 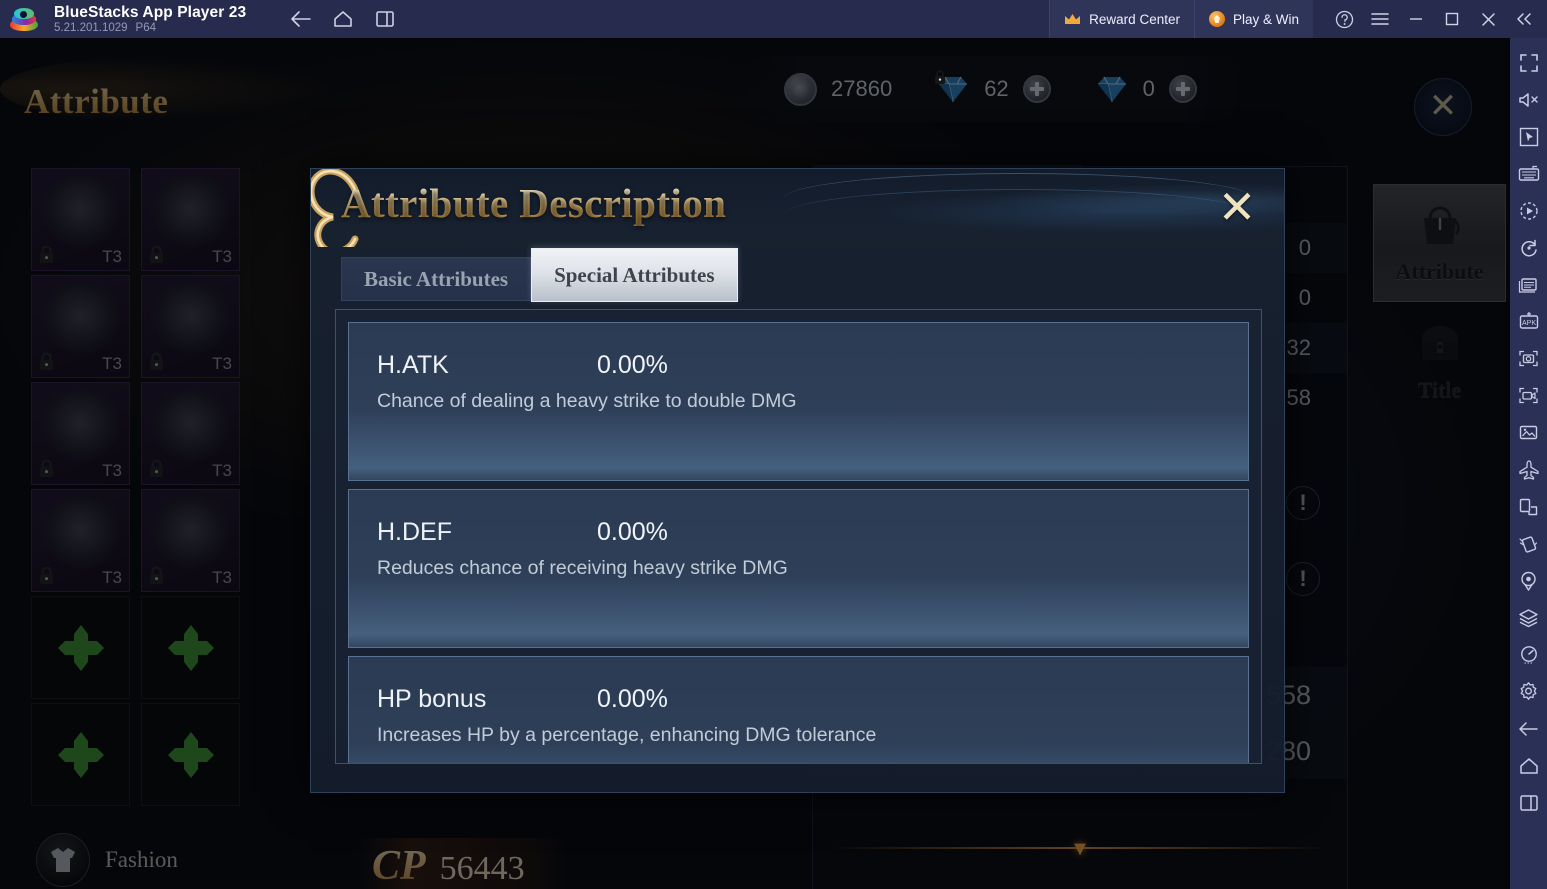 What do you see at coordinates (1528, 654) in the screenshot?
I see `performance-meter-icon` at bounding box center [1528, 654].